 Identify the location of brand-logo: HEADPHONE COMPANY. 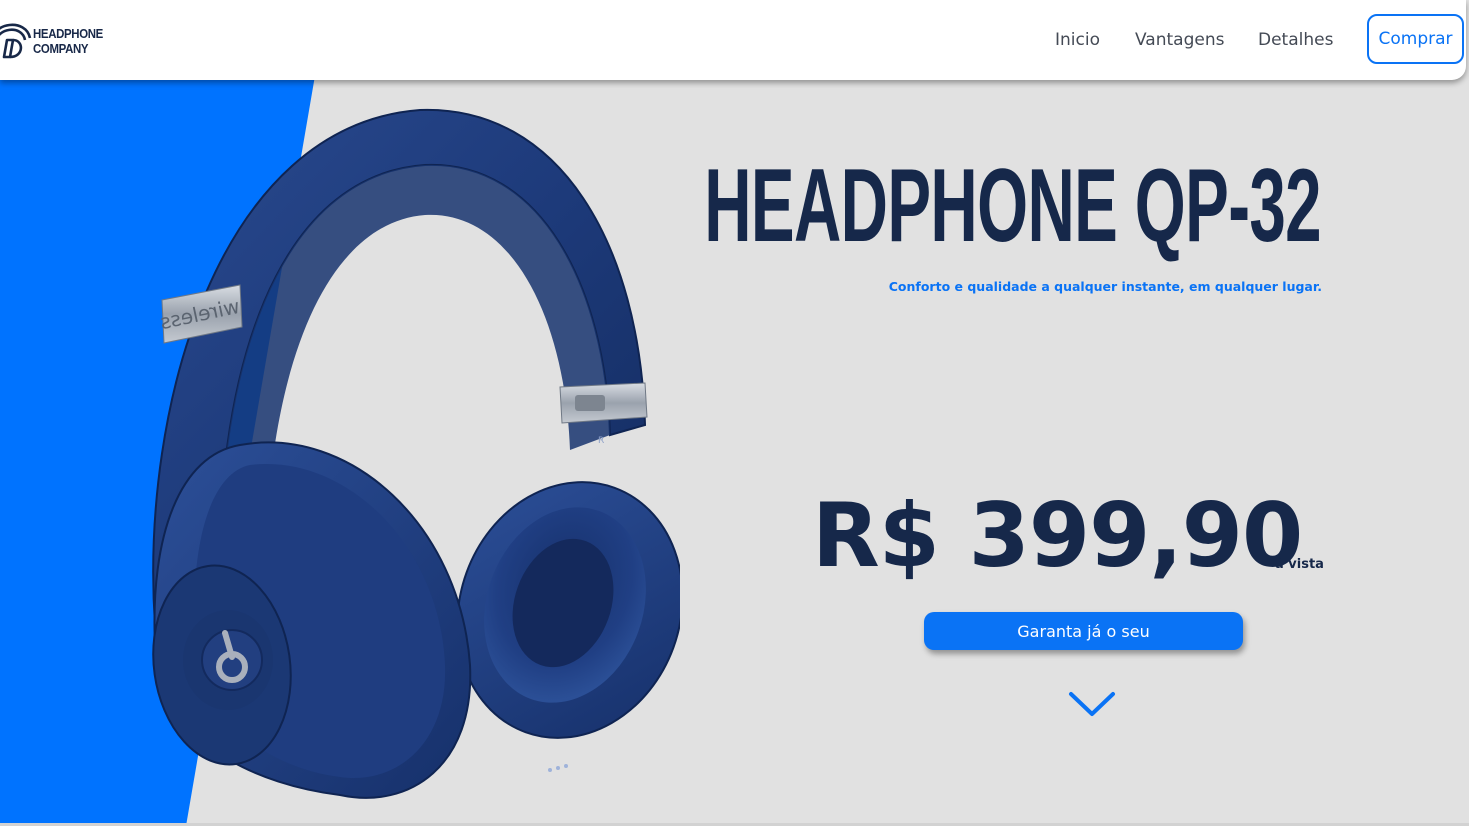
(60, 36).